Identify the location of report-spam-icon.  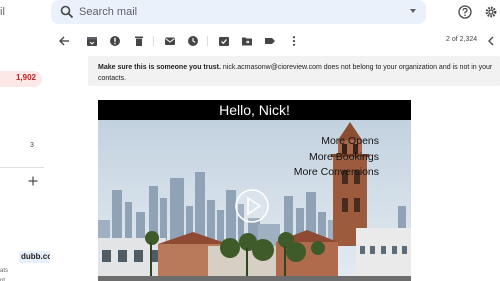
(115, 41).